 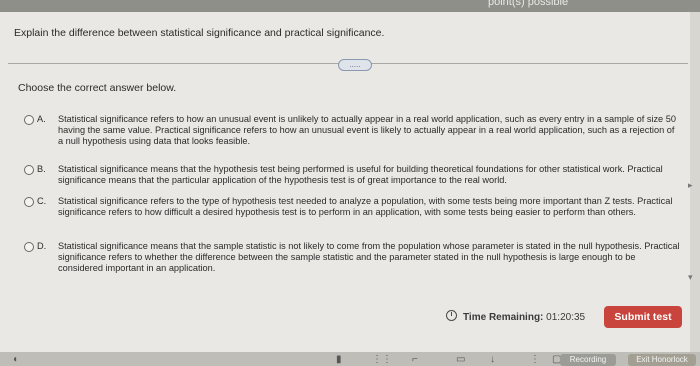 What do you see at coordinates (451, 315) in the screenshot?
I see `clock-icon` at bounding box center [451, 315].